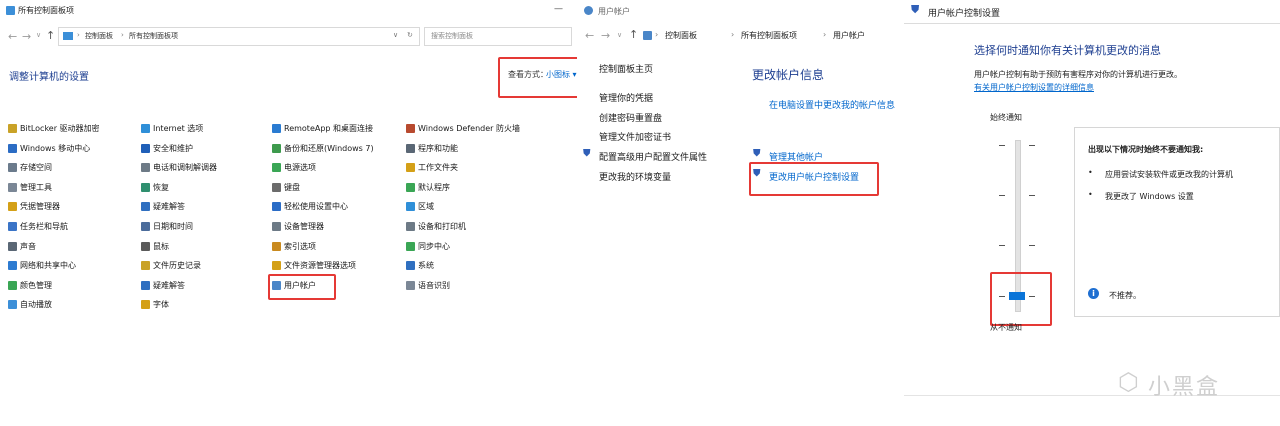  I want to click on item-label: 文件资源管理器选项, so click(320, 265).